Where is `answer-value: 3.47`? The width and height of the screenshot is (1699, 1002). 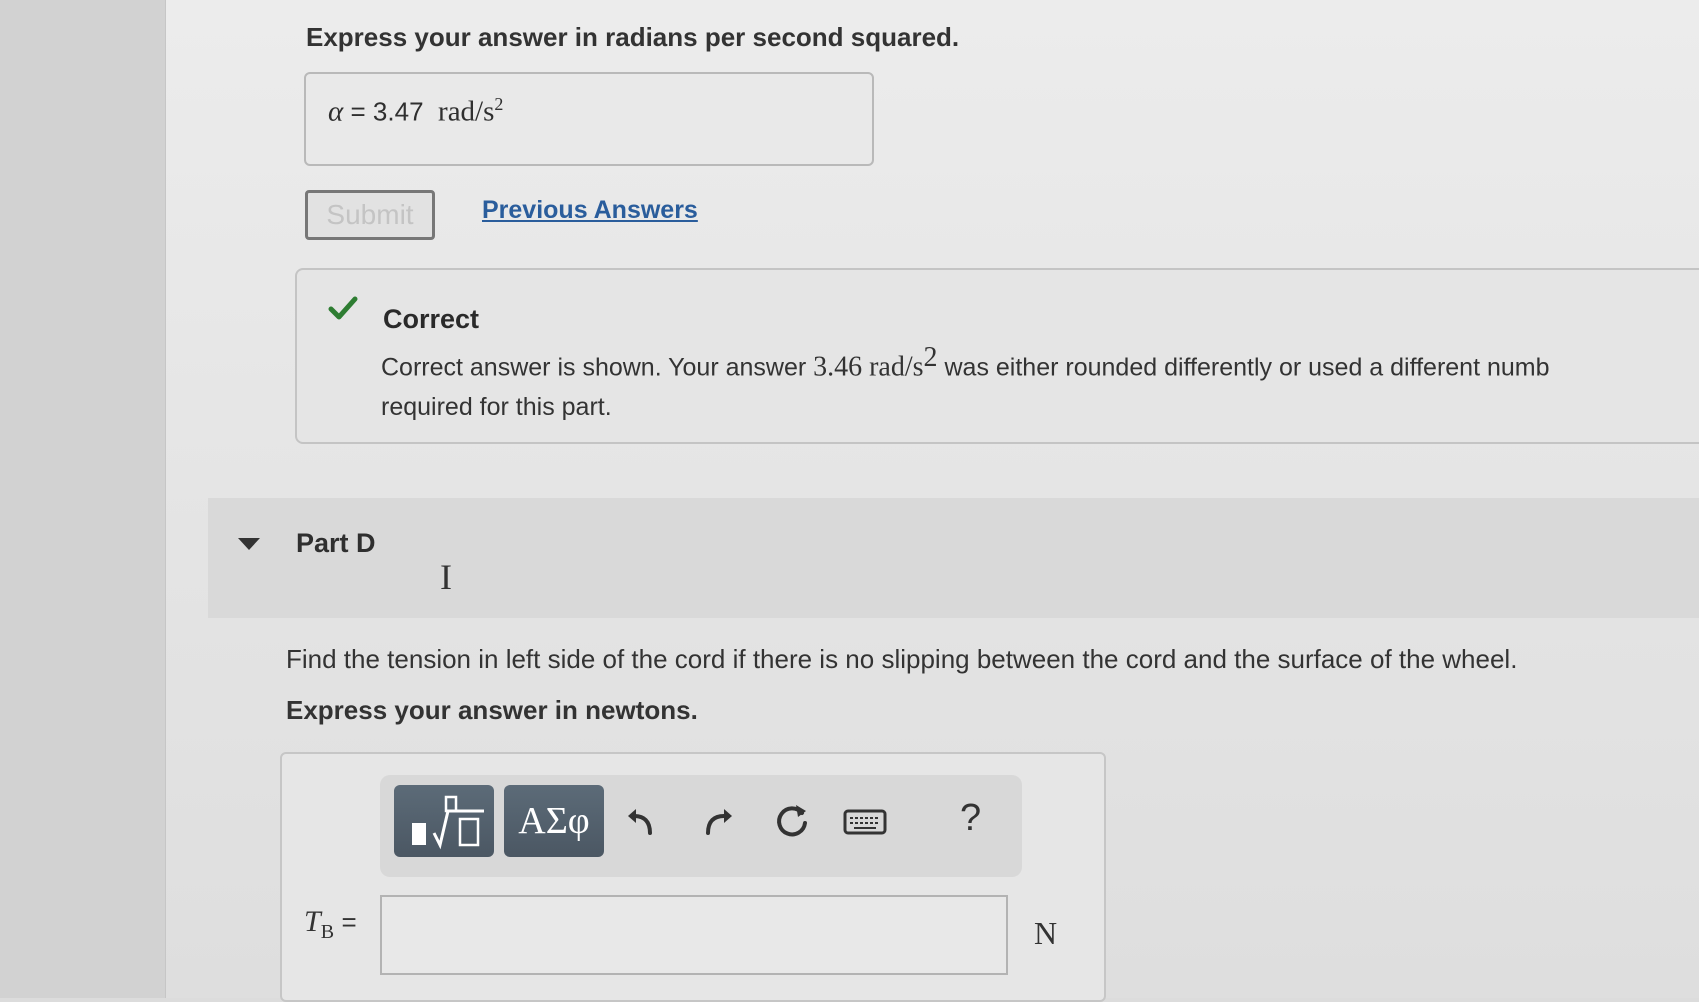 answer-value: 3.47 is located at coordinates (398, 111).